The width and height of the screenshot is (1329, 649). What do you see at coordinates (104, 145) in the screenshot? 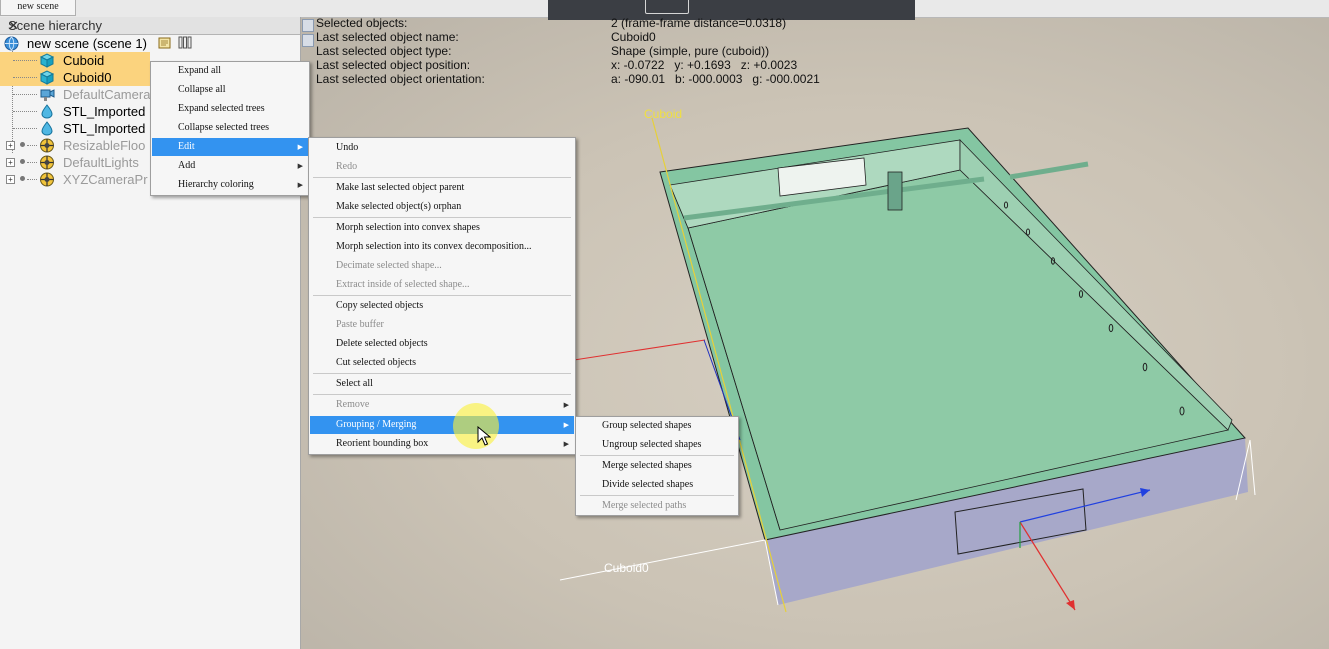
I see `tree-item-label: ResizableFloo` at bounding box center [104, 145].